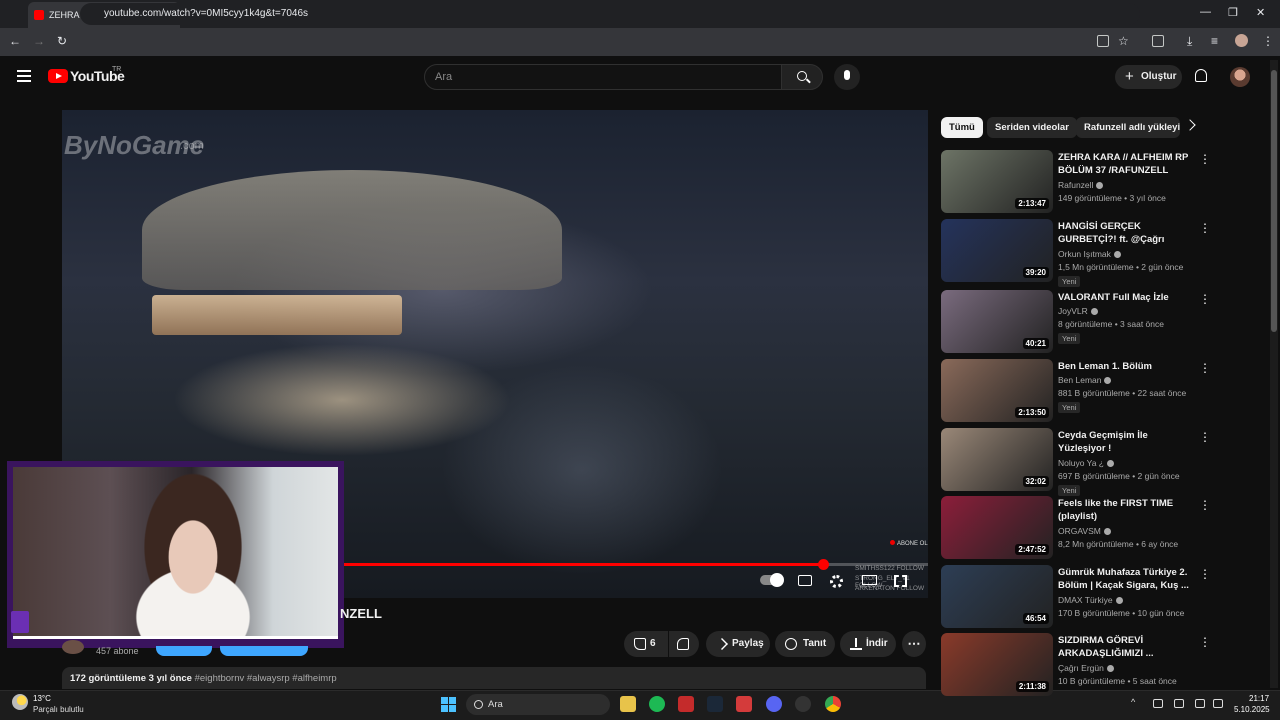 The image size is (1280, 720). Describe the element at coordinates (1148, 77) in the screenshot. I see `create-button: + Oluştur` at that location.